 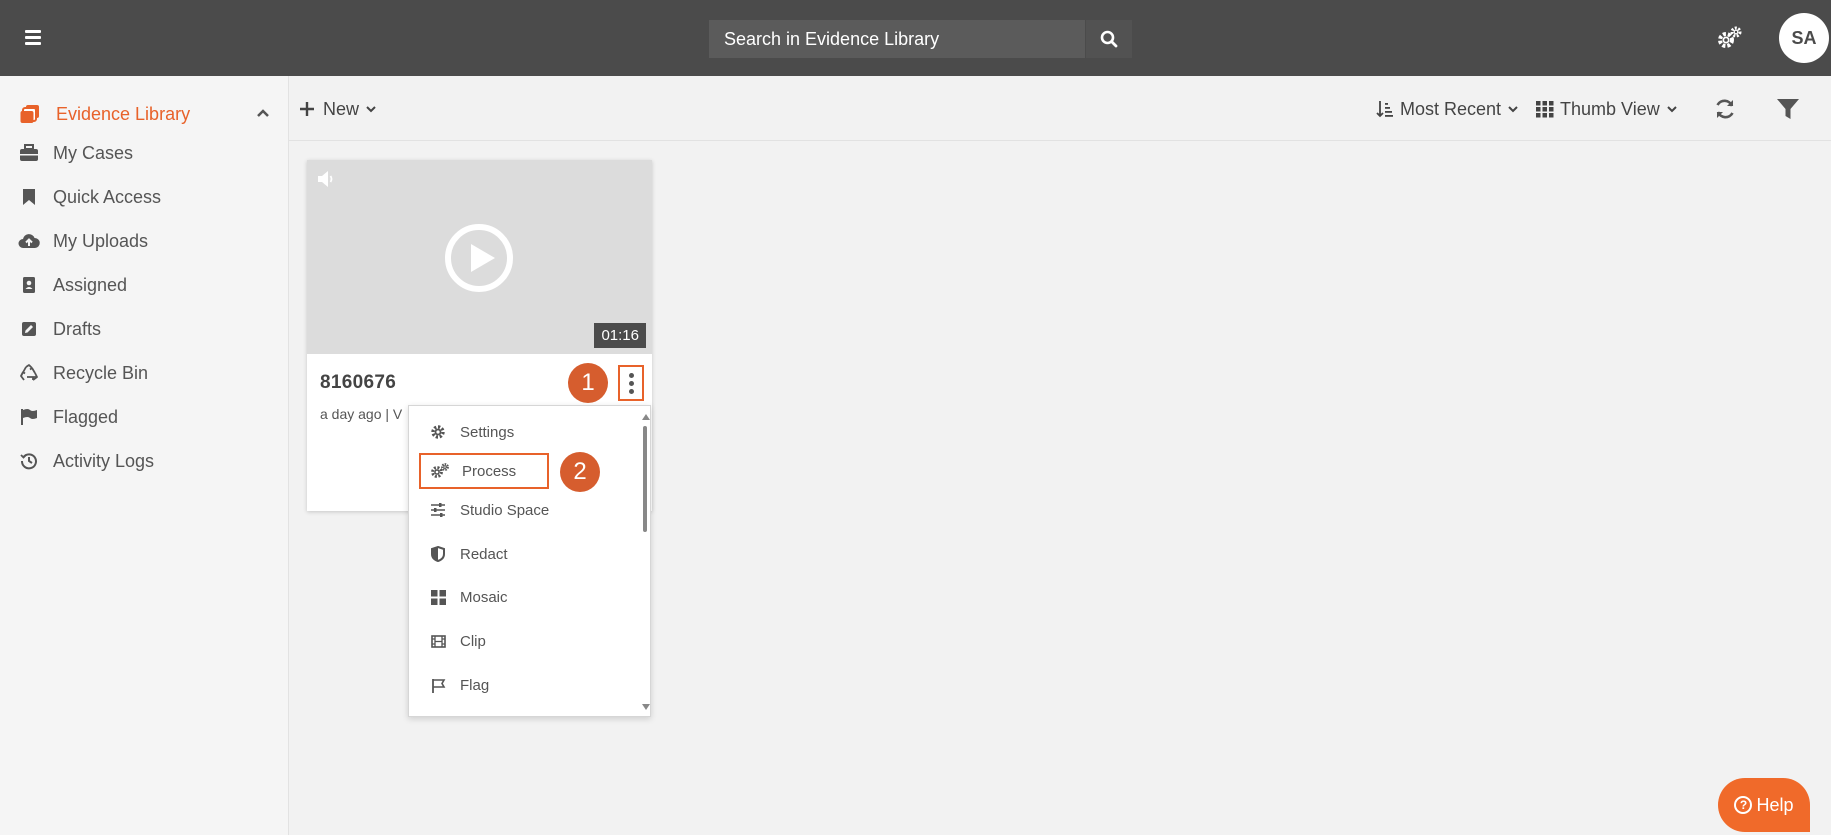 What do you see at coordinates (1725, 109) in the screenshot?
I see `refresh-icon` at bounding box center [1725, 109].